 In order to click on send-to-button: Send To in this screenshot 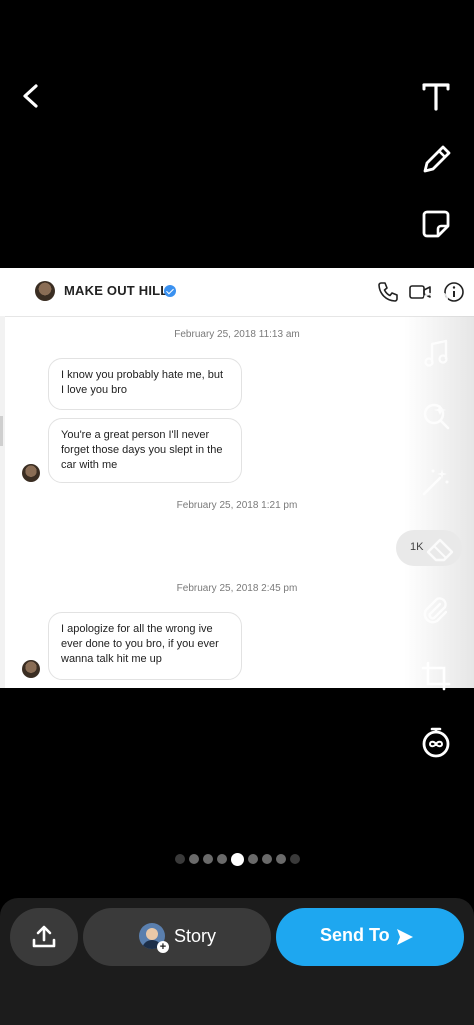, I will do `click(370, 937)`.